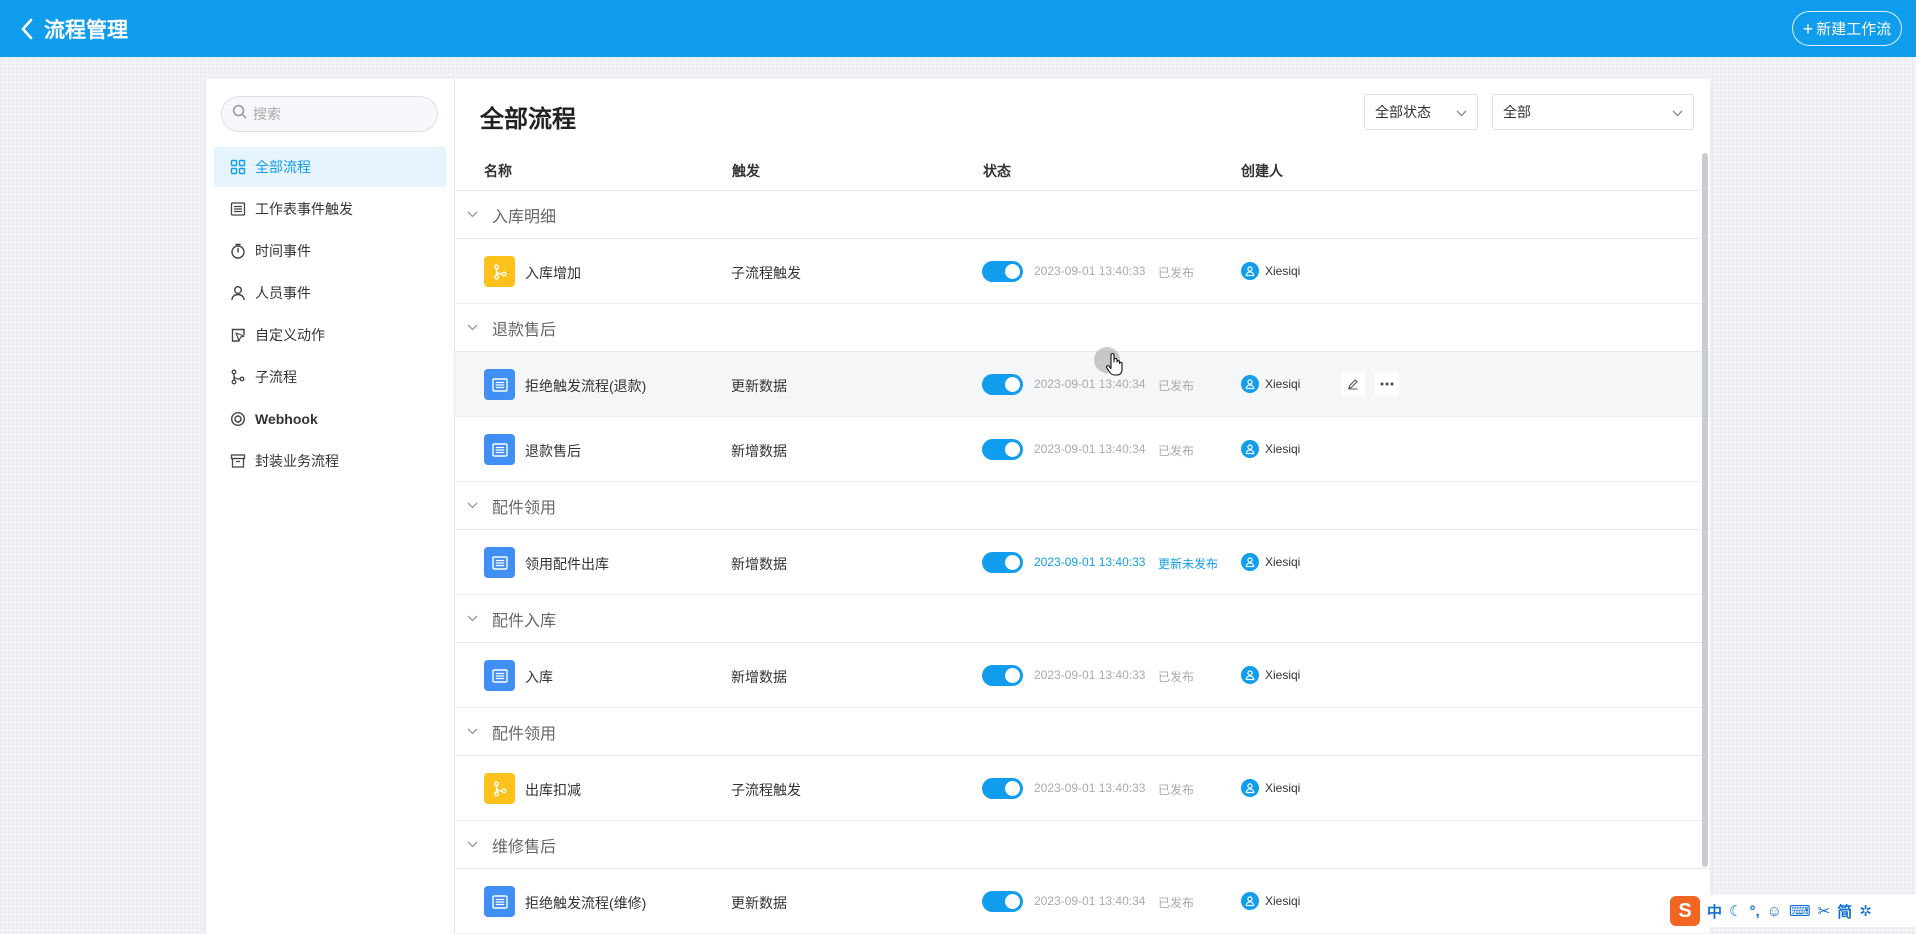  Describe the element at coordinates (553, 451) in the screenshot. I see `workflow-name: 退款售后` at that location.